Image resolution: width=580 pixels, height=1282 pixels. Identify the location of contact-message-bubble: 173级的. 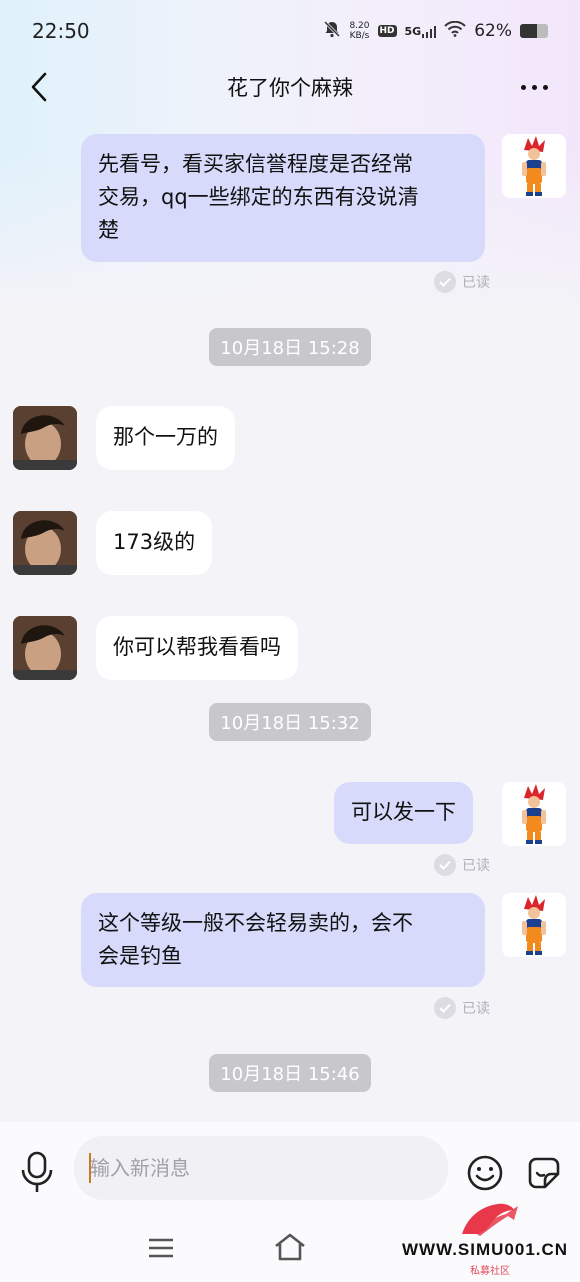
(154, 543).